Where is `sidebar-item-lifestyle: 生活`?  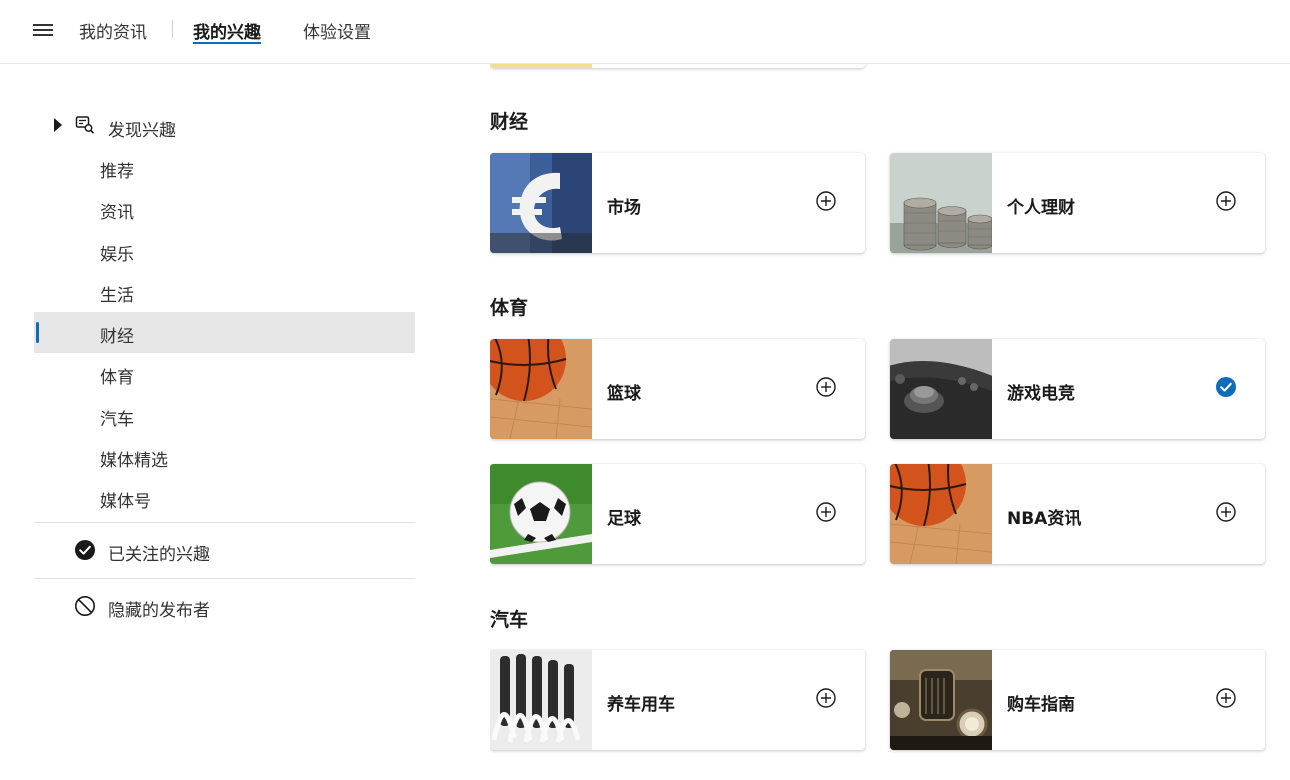 sidebar-item-lifestyle: 生活 is located at coordinates (224, 291).